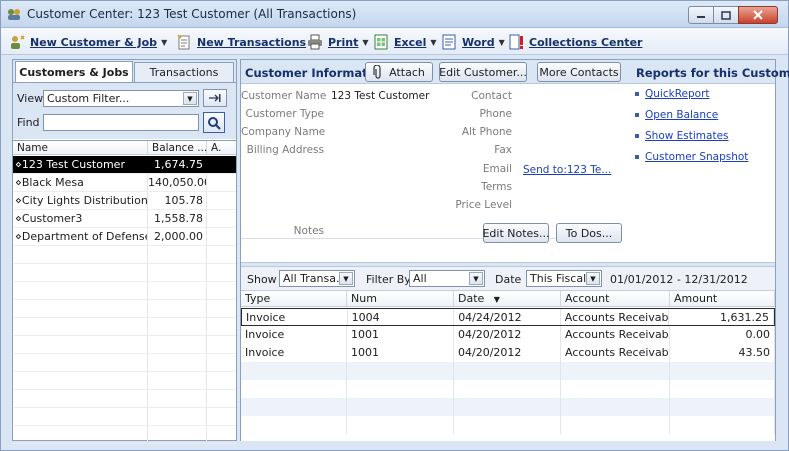  Describe the element at coordinates (124, 219) in the screenshot. I see `customer-row: ⋄Customer3 1,558.78` at that location.